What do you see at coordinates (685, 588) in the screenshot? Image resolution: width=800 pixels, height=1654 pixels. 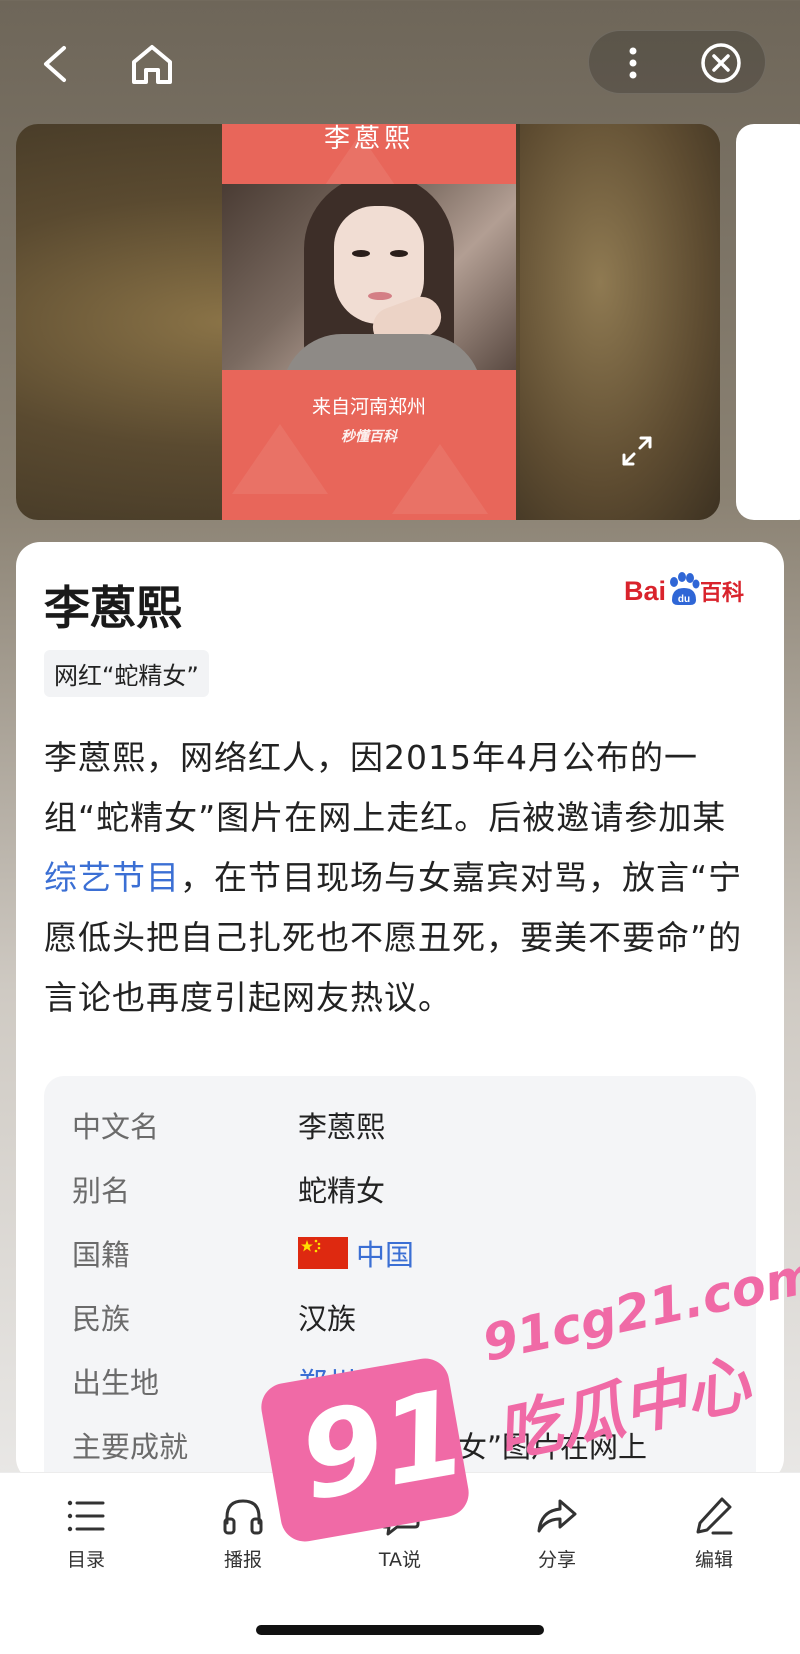 I see `paw-icon: du` at bounding box center [685, 588].